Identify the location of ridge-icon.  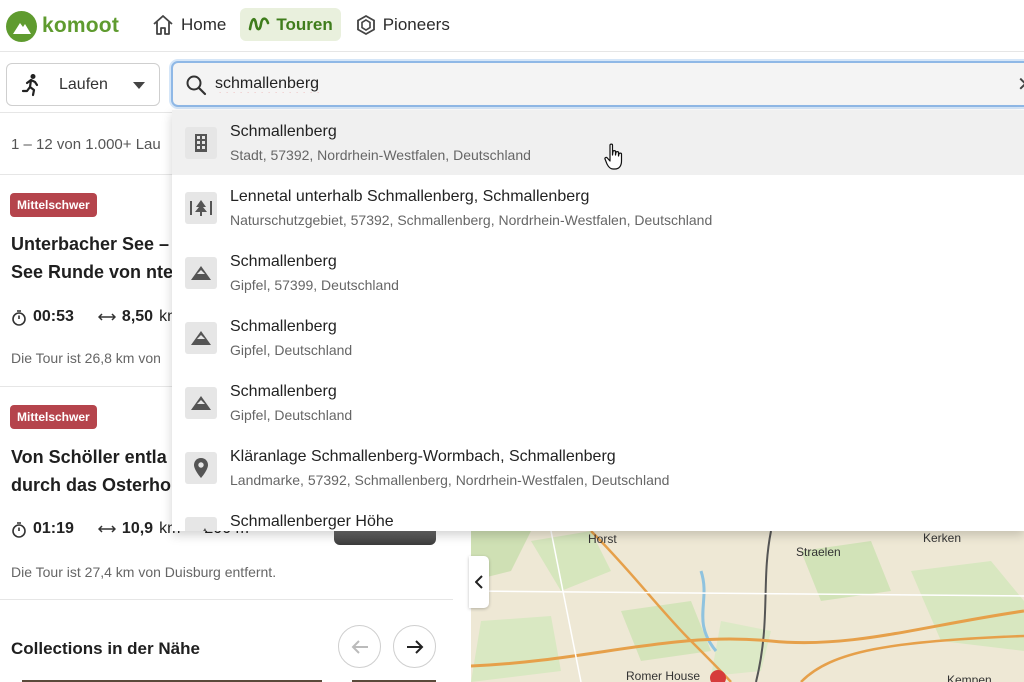
(201, 524).